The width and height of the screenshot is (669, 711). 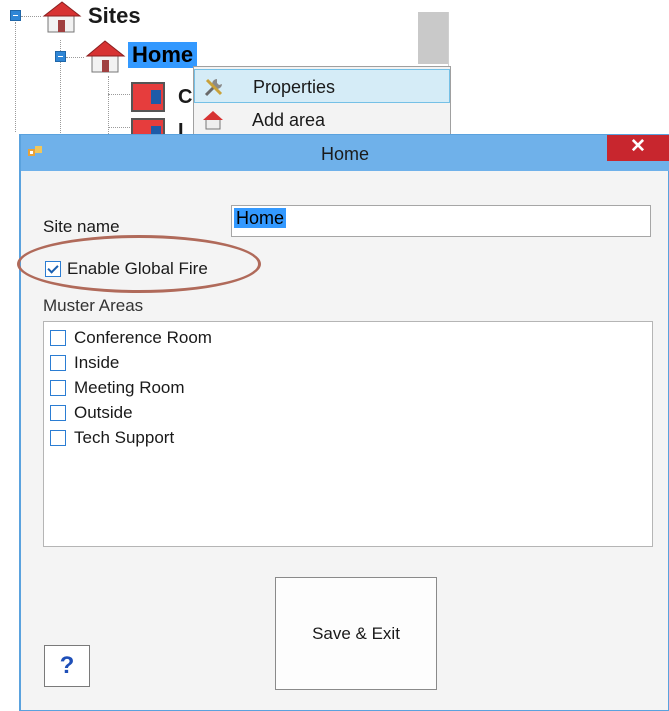 I want to click on dialog-title: Home, so click(x=344, y=154).